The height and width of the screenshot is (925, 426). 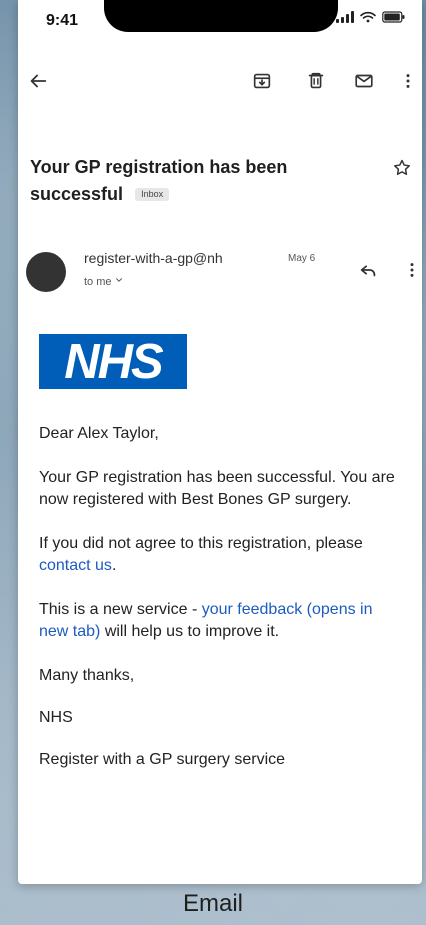 What do you see at coordinates (77, 194) in the screenshot?
I see `subject-line-2: successful` at bounding box center [77, 194].